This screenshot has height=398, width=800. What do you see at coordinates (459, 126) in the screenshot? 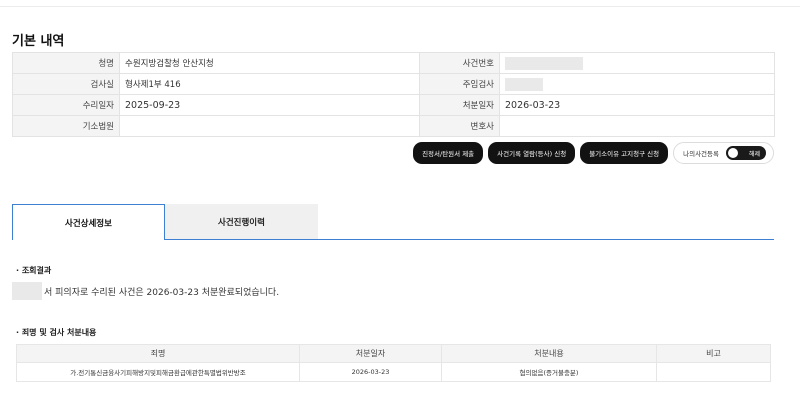
I see `lawyer-label: 변호사` at bounding box center [459, 126].